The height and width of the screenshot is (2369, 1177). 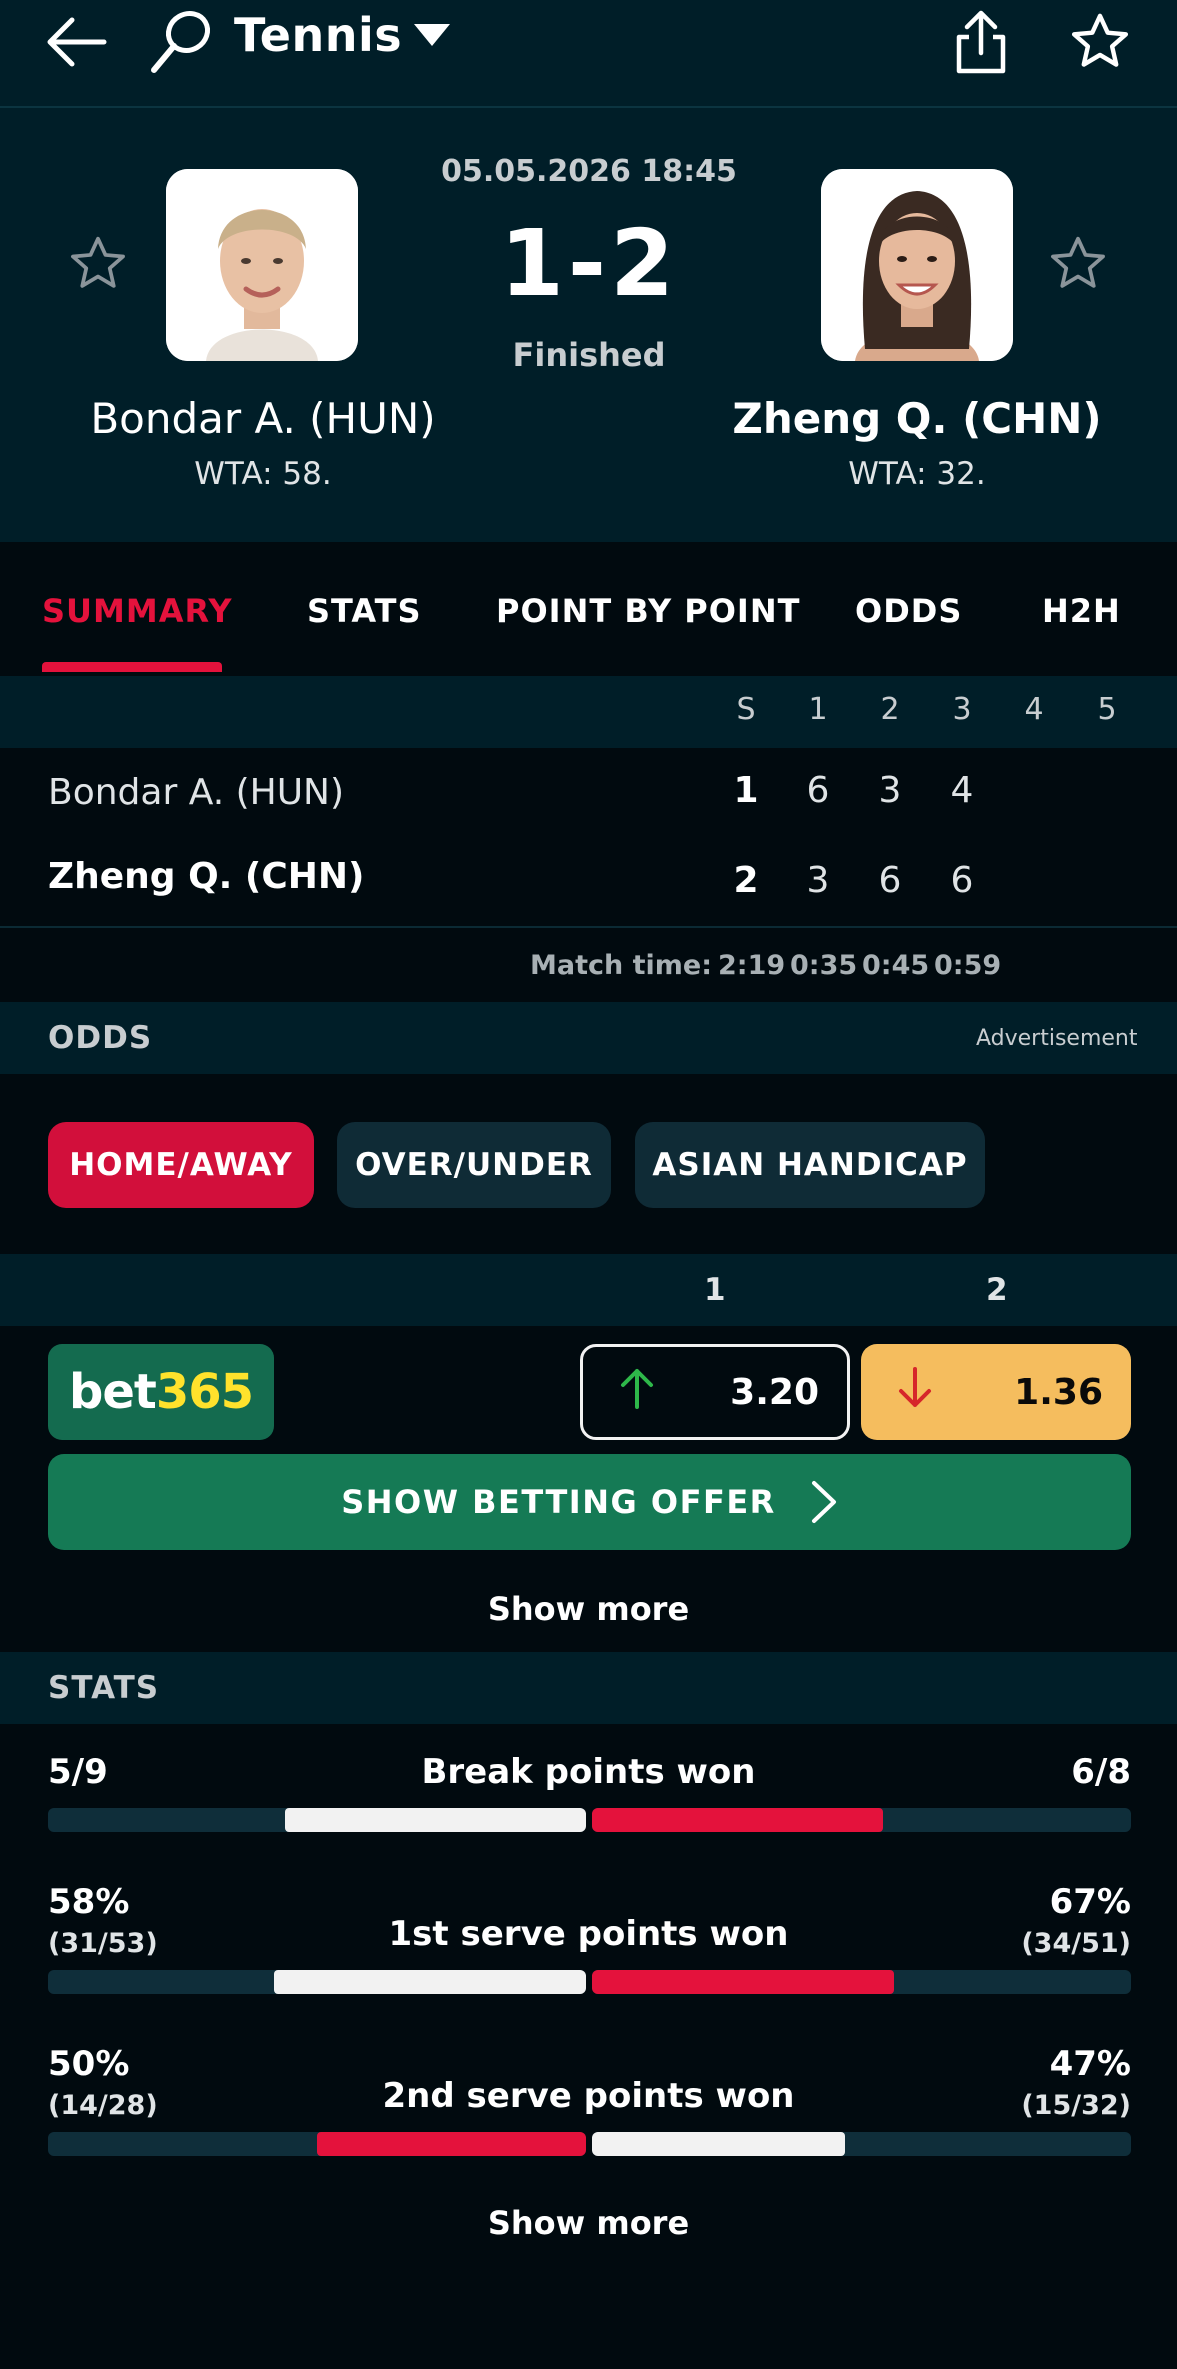 What do you see at coordinates (204, 1392) in the screenshot?
I see `bet365-logo-part2: 365` at bounding box center [204, 1392].